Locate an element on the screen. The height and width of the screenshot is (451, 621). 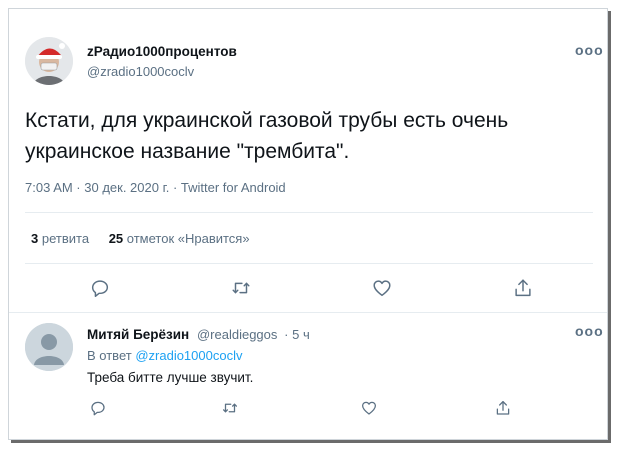
reply-to-handle: @zradio1000coclv is located at coordinates (188, 355).